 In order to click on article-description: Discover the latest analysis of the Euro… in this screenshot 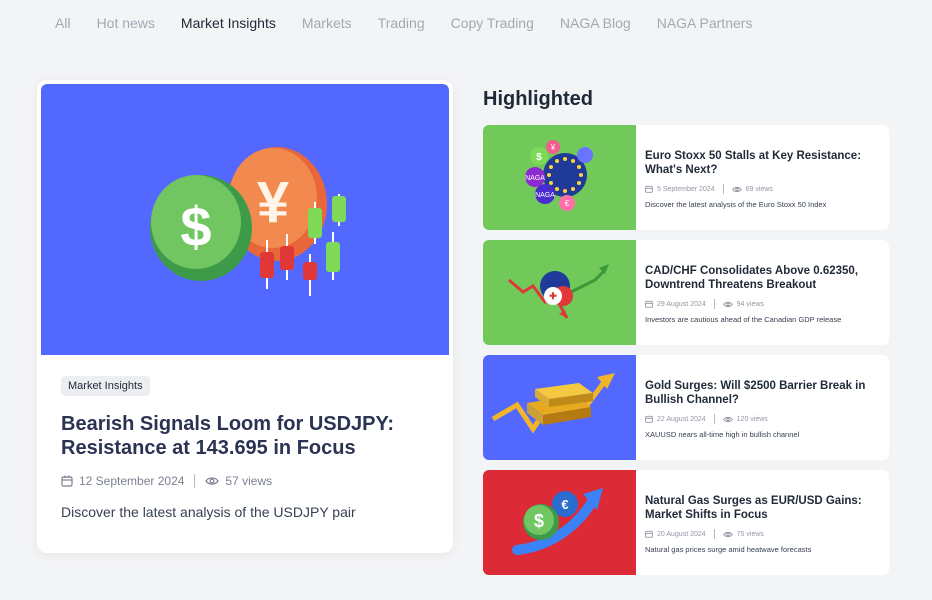, I will do `click(736, 204)`.